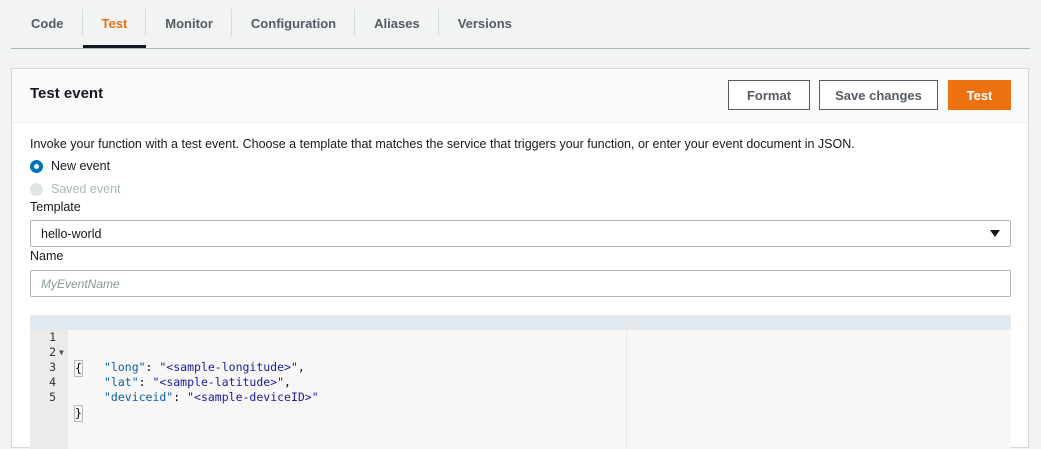 This screenshot has width=1041, height=449. Describe the element at coordinates (36, 166) in the screenshot. I see `radio-selected-icon` at that location.